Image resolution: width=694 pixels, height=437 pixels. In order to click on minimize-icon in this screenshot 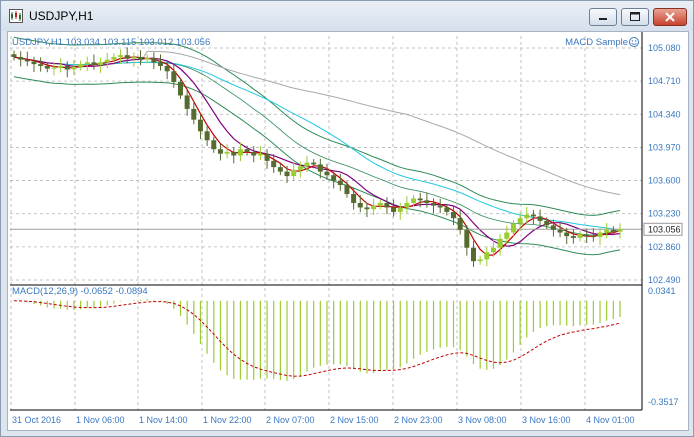, I will do `click(603, 19)`.